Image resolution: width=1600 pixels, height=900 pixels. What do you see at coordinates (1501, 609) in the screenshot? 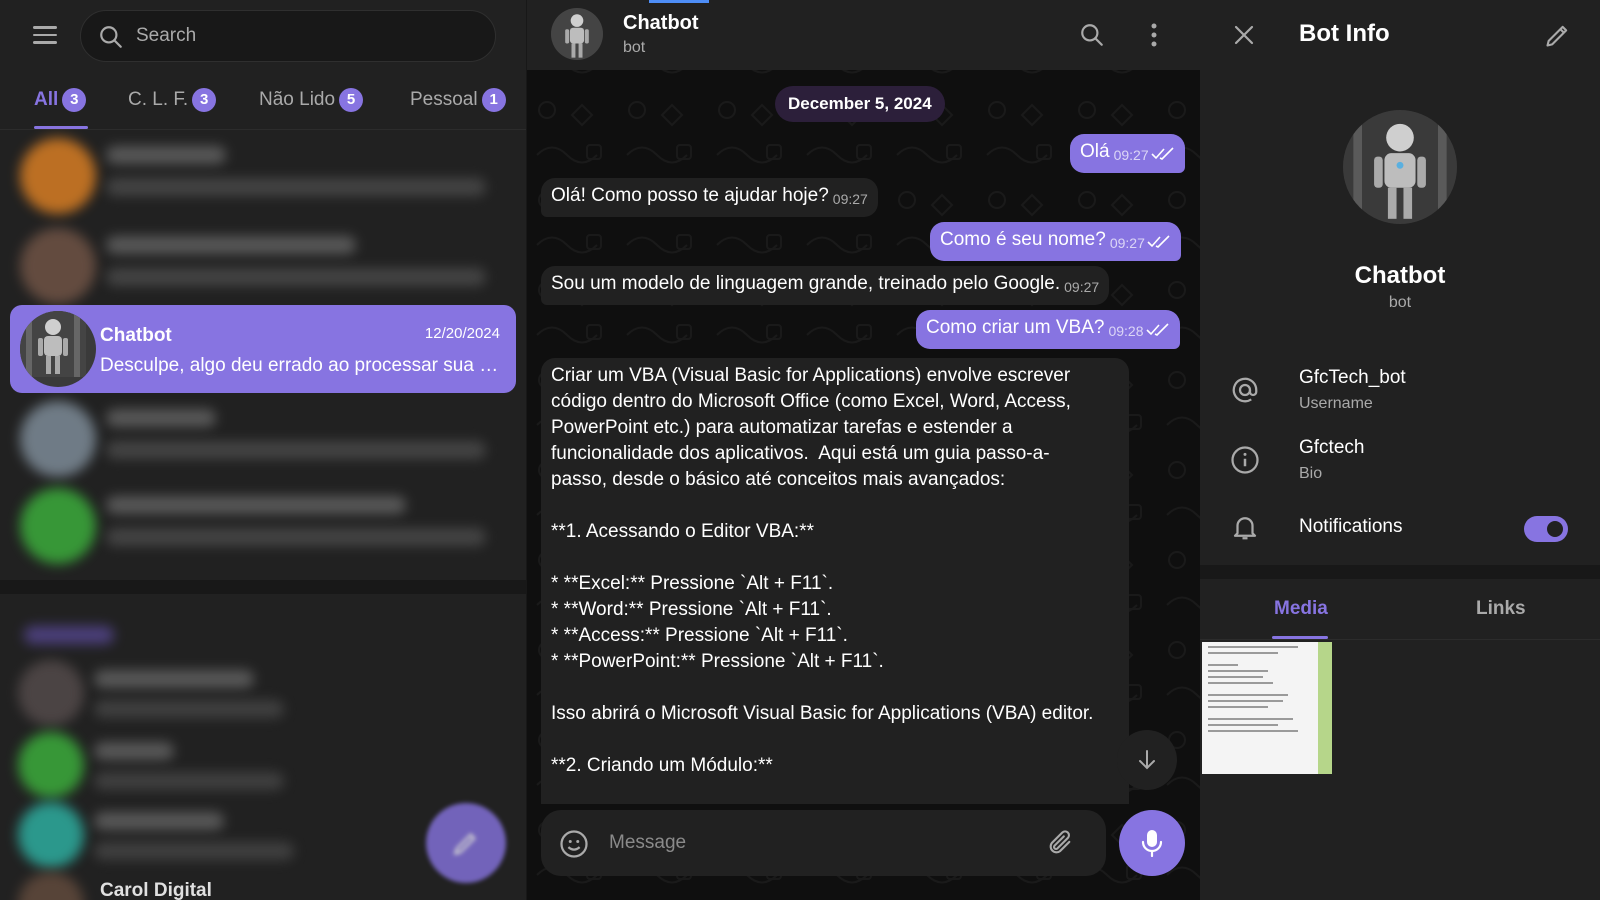
I see `tab-links: Links` at bounding box center [1501, 609].